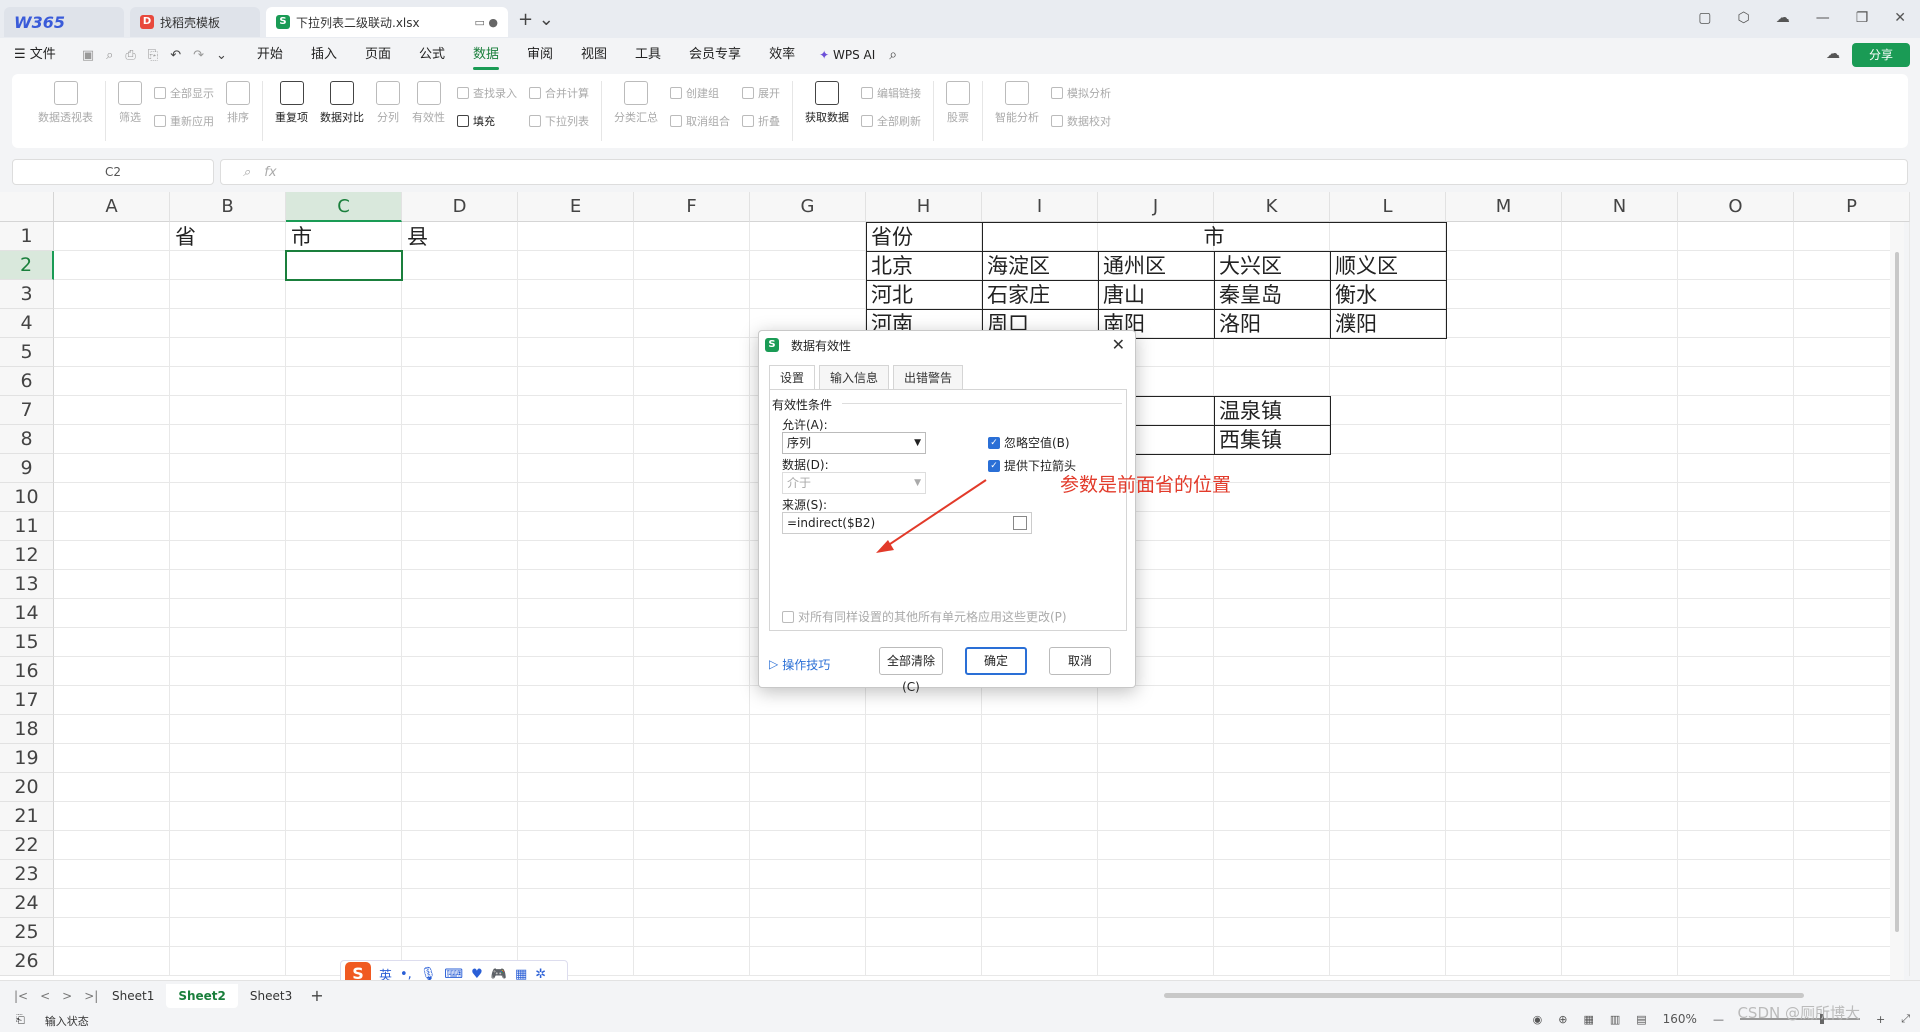  Describe the element at coordinates (1538, 1019) in the screenshot. I see `eye-protection-icon: ◉` at that location.